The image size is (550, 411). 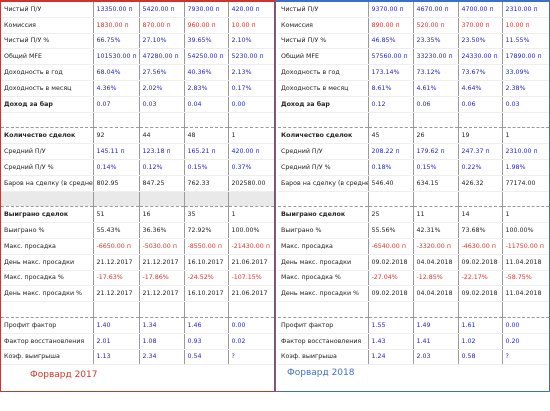 I want to click on cell-value: -17.63%, so click(x=116, y=278).